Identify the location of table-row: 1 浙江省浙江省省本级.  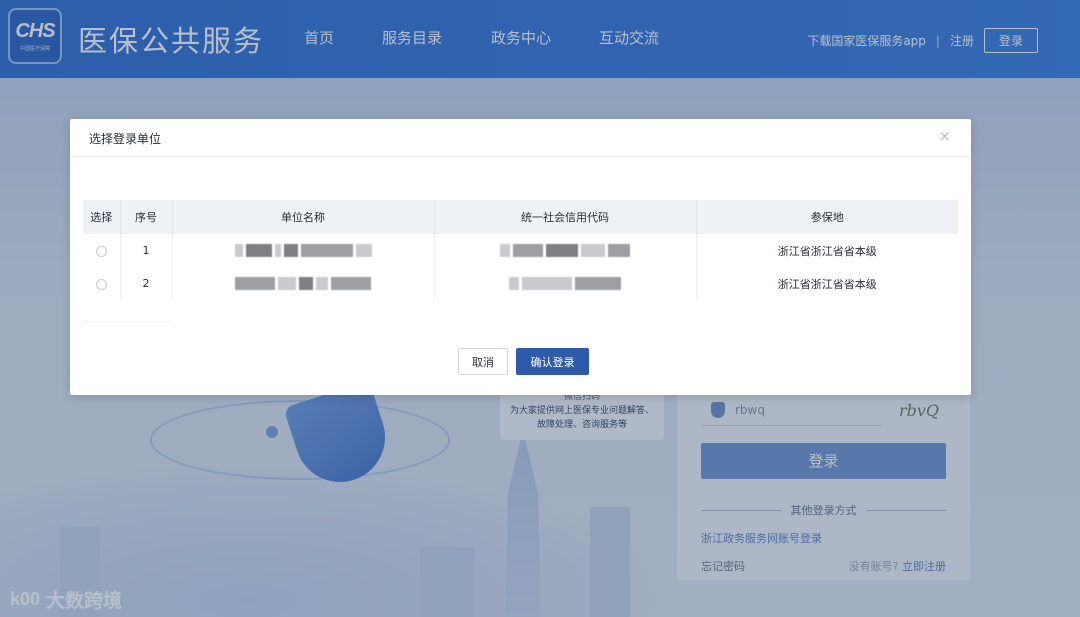
(520, 250).